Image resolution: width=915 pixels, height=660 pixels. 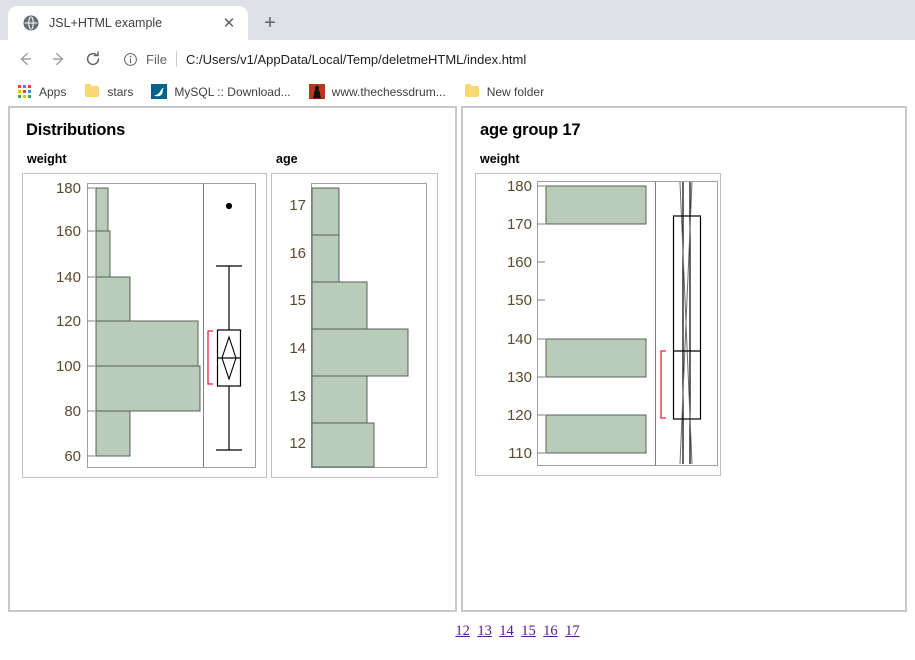 I want to click on pager-link-15: 15, so click(x=528, y=631).